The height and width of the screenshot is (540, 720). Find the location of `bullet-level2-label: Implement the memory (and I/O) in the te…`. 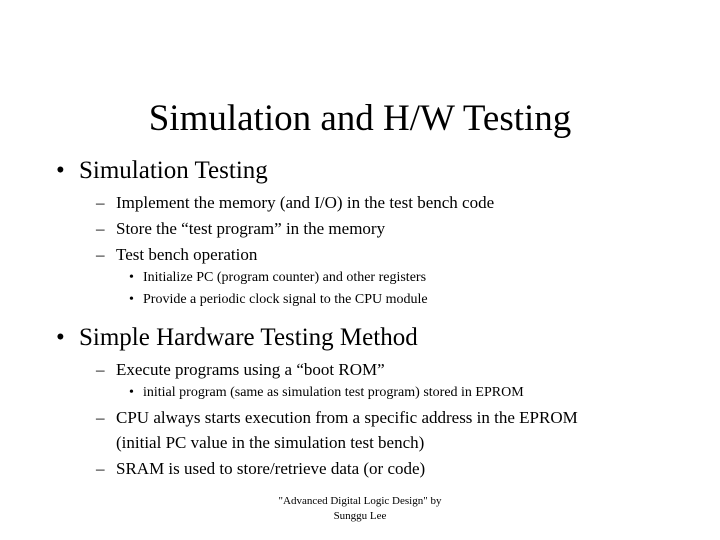

bullet-level2-label: Implement the memory (and I/O) in the te… is located at coordinates (305, 202).